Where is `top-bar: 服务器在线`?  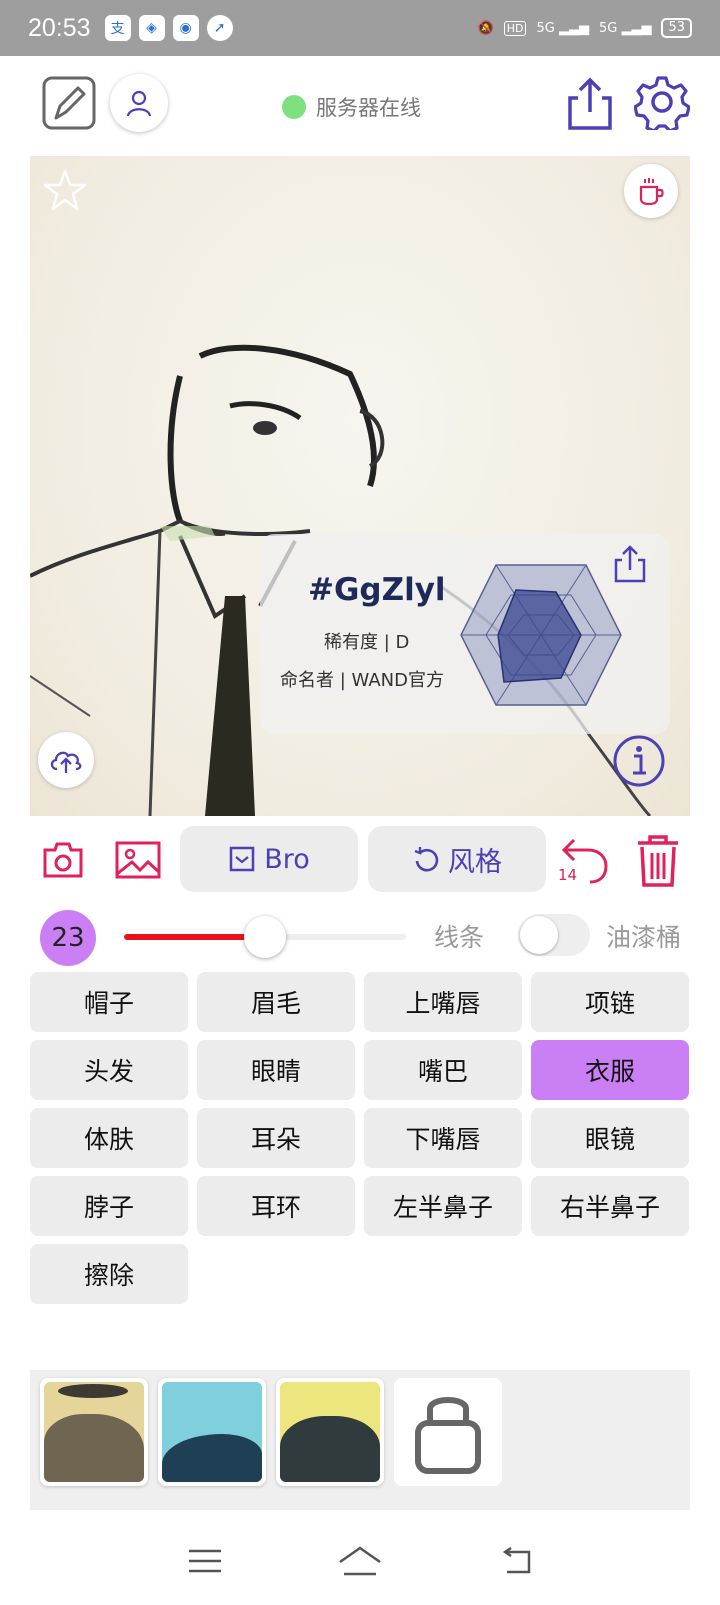
top-bar: 服务器在线 is located at coordinates (360, 106).